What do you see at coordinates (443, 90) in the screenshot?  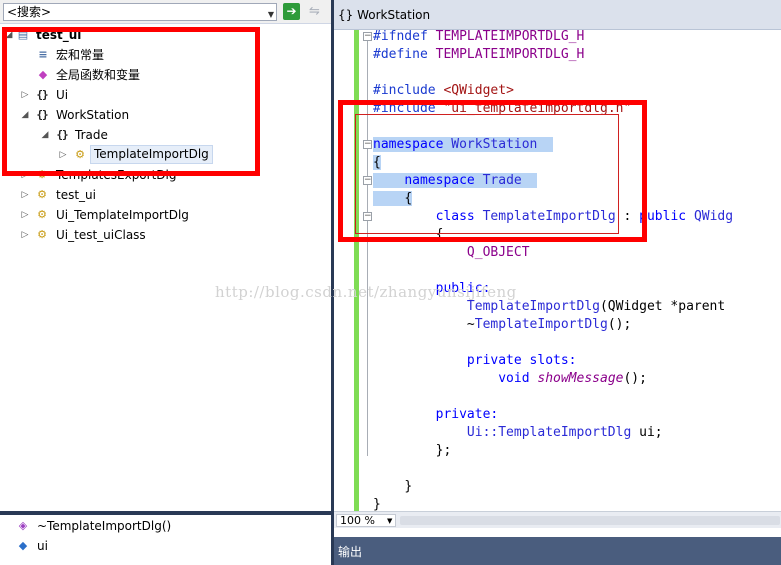 I see `code-line-3: #include <QWidget>` at bounding box center [443, 90].